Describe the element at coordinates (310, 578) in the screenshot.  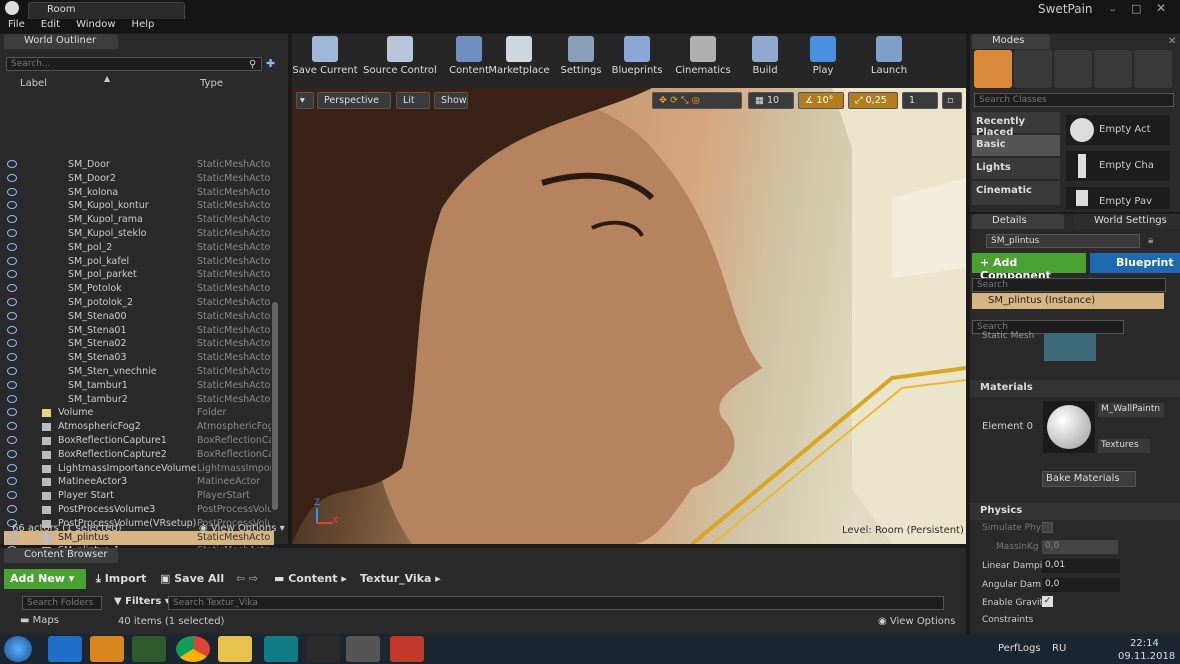
I see `path-content: ▬ Content ▸` at that location.